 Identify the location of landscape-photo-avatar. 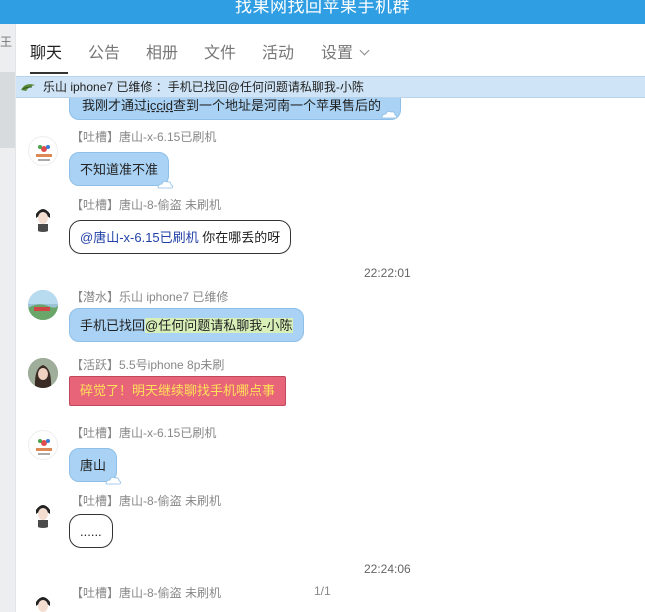
(43, 305).